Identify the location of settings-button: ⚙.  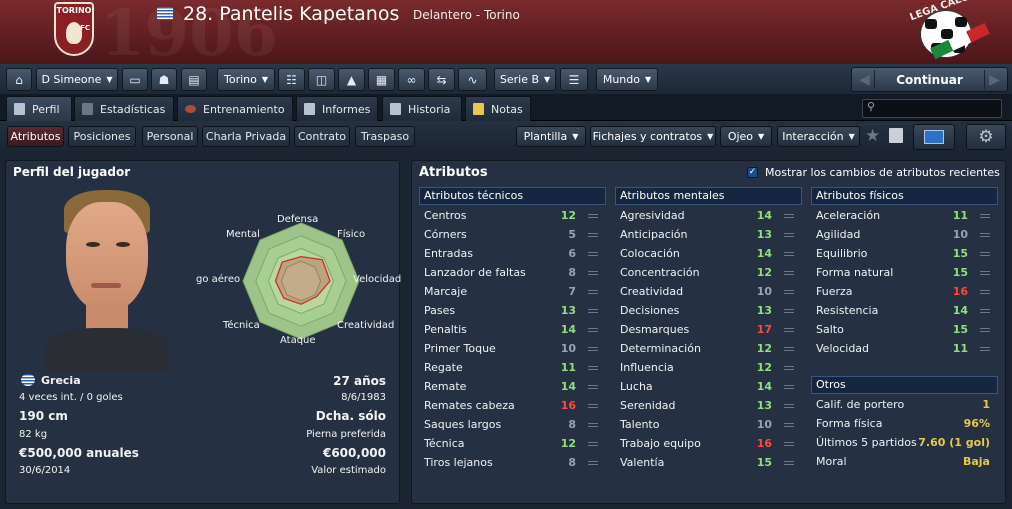
(986, 137).